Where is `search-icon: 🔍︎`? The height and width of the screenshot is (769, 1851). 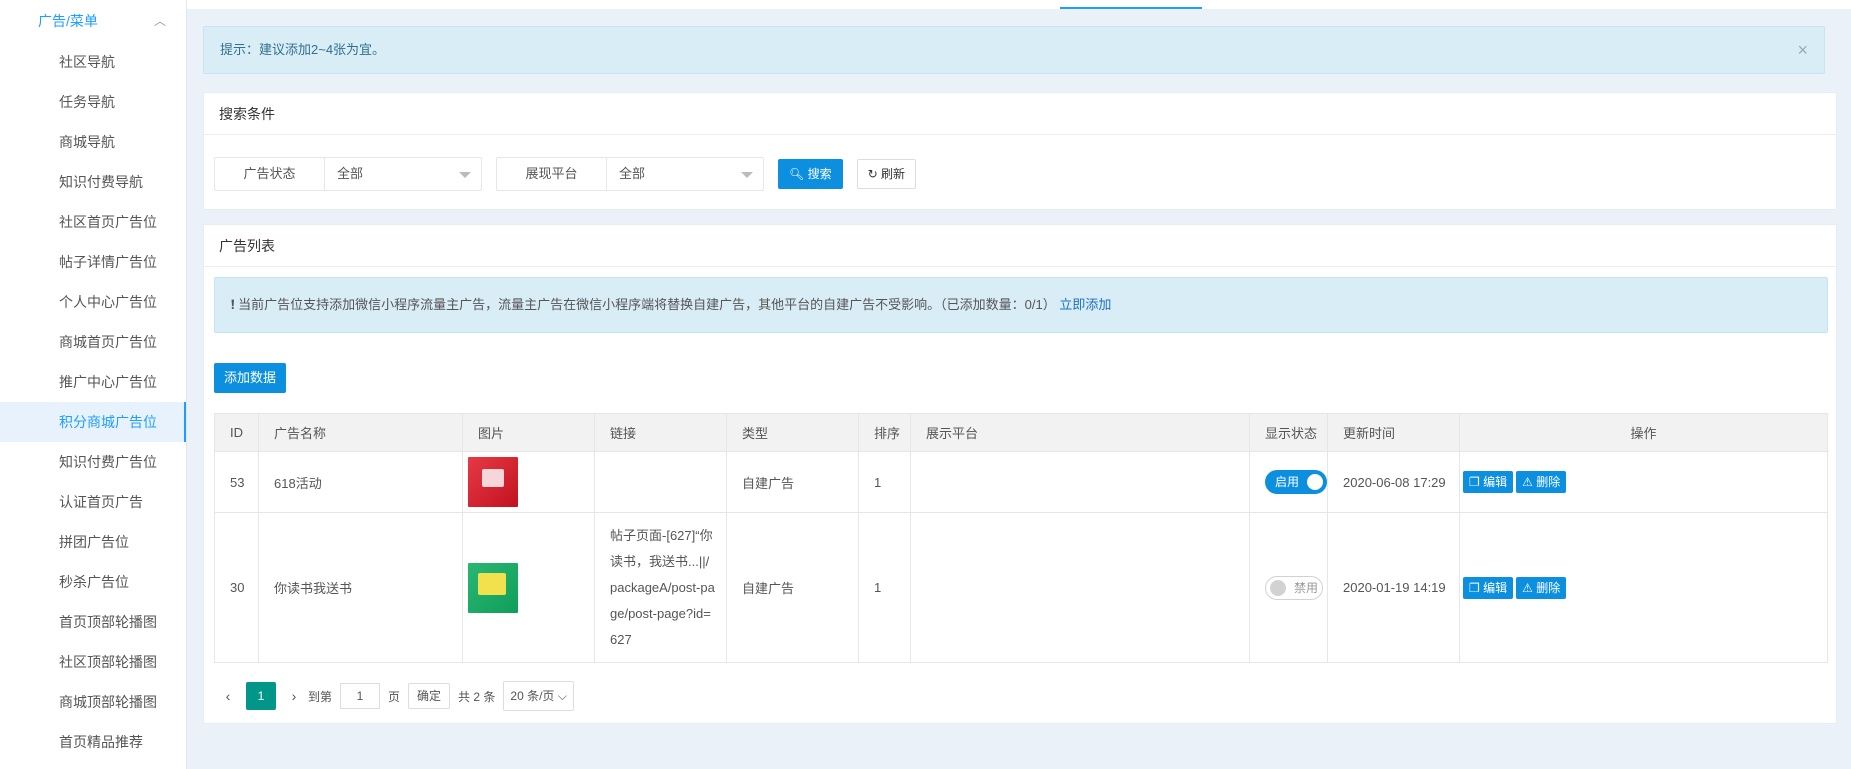 search-icon: 🔍︎ is located at coordinates (797, 174).